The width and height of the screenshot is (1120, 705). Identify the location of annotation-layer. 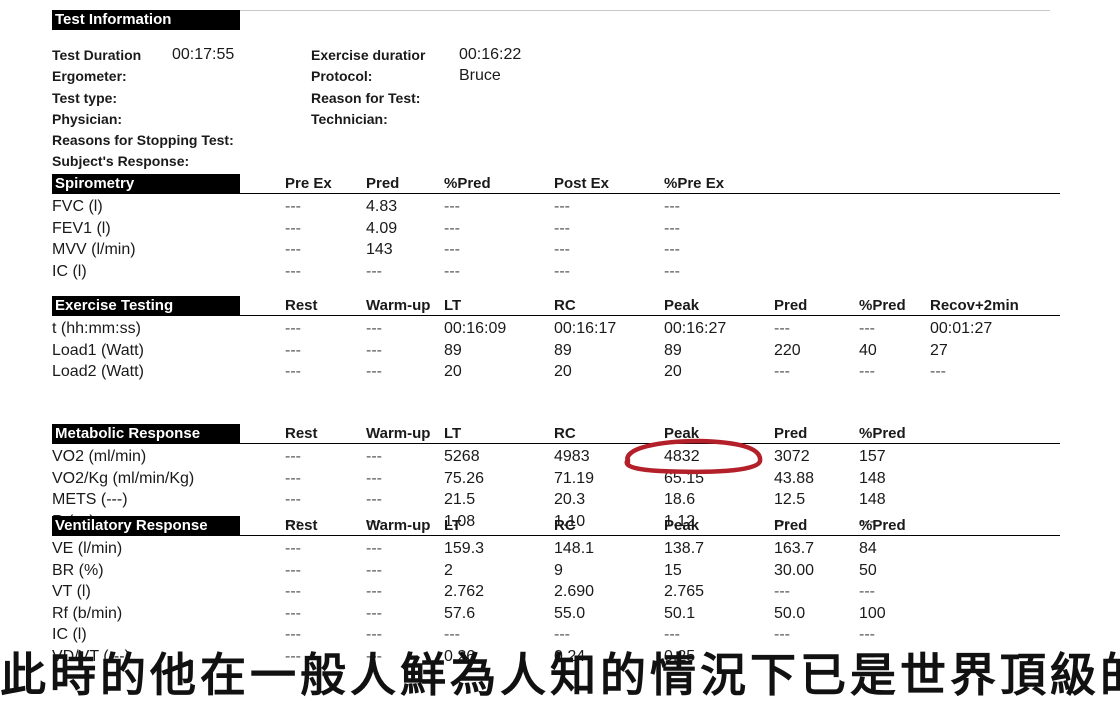
(693, 456).